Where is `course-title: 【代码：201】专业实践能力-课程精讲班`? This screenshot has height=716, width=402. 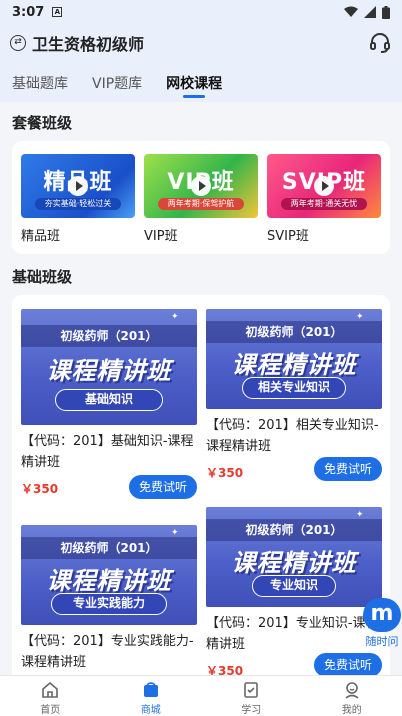 course-title: 【代码：201】专业实践能力-课程精讲班 is located at coordinates (109, 652).